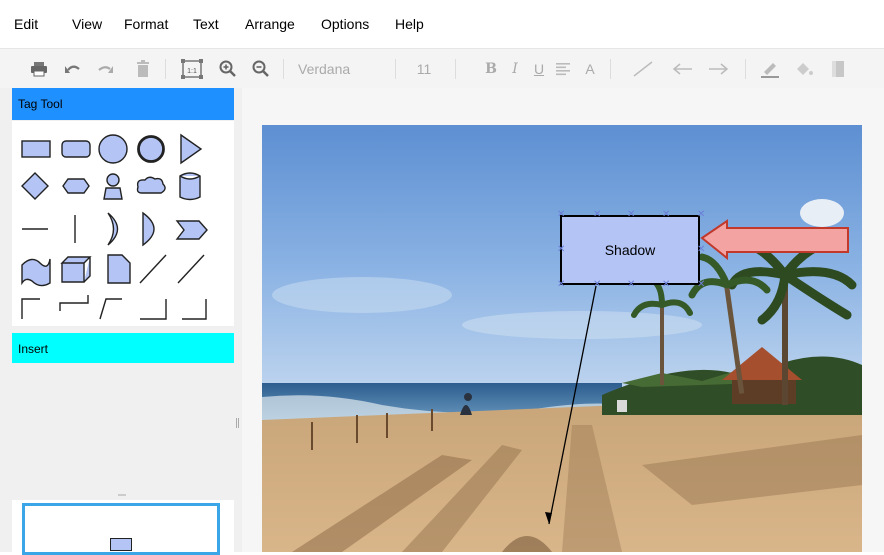 The image size is (884, 555). What do you see at coordinates (110, 309) in the screenshot?
I see `connector-curve-shape` at bounding box center [110, 309].